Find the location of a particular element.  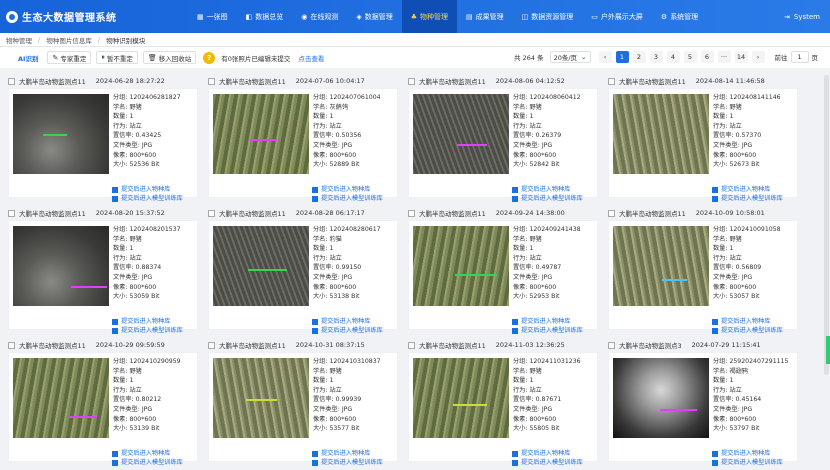

nav-item: ▤ 成果管理 is located at coordinates (485, 16).